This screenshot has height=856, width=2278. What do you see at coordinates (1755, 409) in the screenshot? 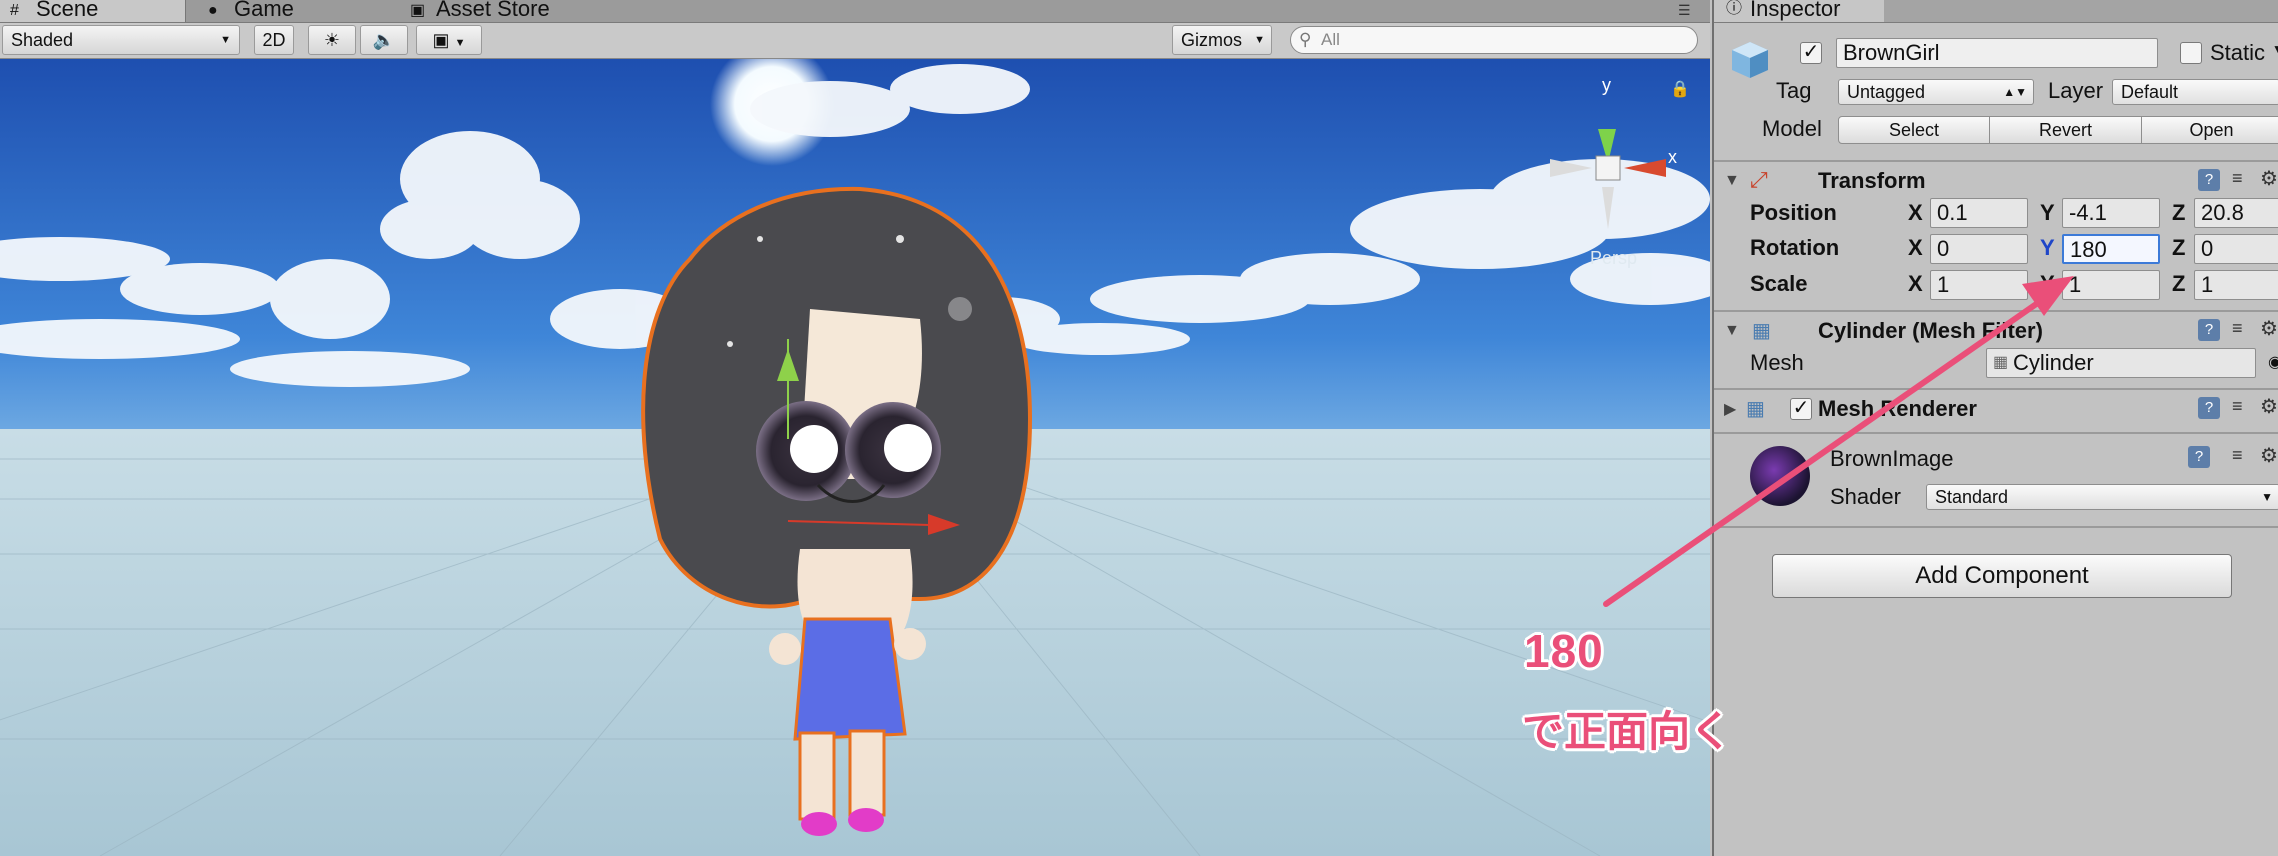
I see `mesh-renderer-icon: ▦` at bounding box center [1755, 409].